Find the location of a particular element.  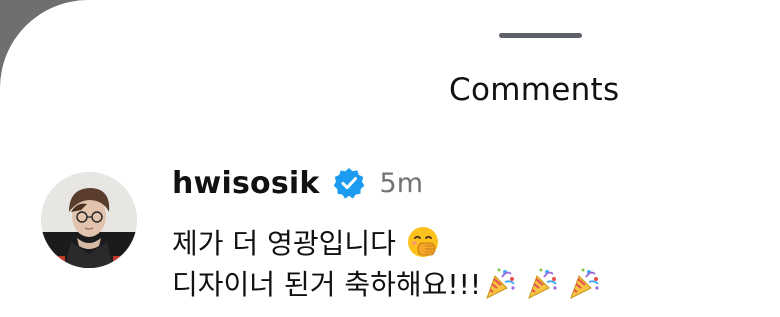

avatar-photo is located at coordinates (89, 220).